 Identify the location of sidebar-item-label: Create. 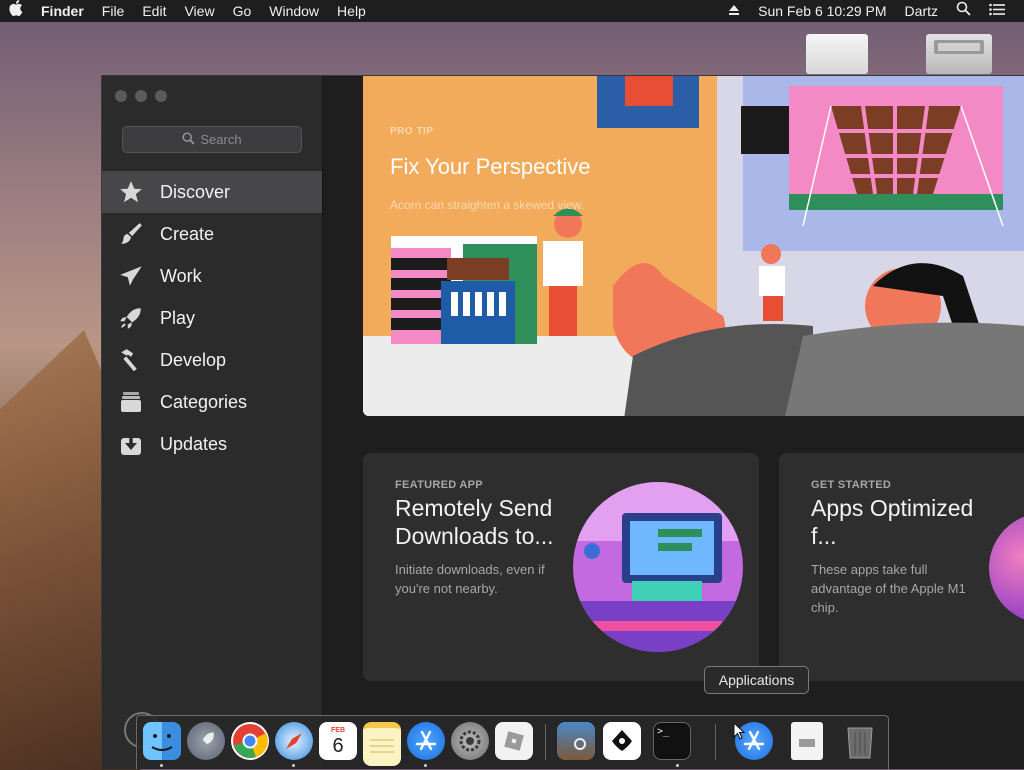
(187, 233).